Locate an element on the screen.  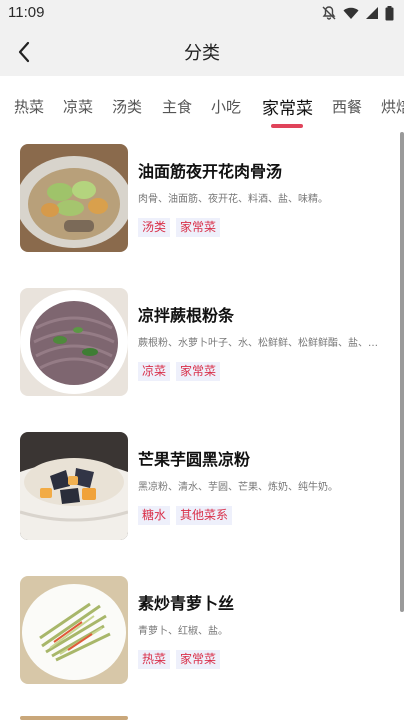
tab-home-cooking: 家常菜 is located at coordinates (287, 106).